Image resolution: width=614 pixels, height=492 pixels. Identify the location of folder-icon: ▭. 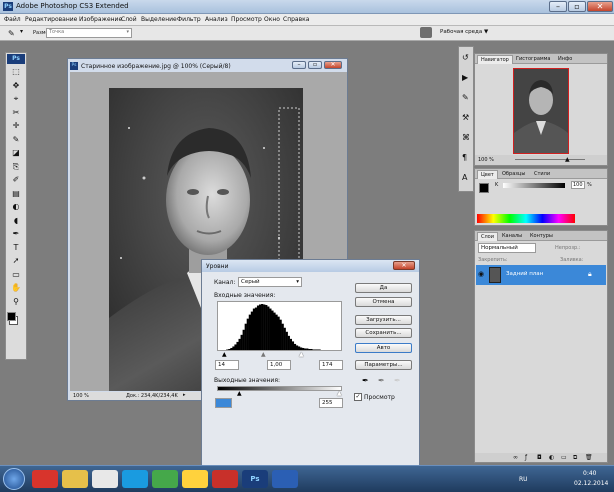
(564, 457).